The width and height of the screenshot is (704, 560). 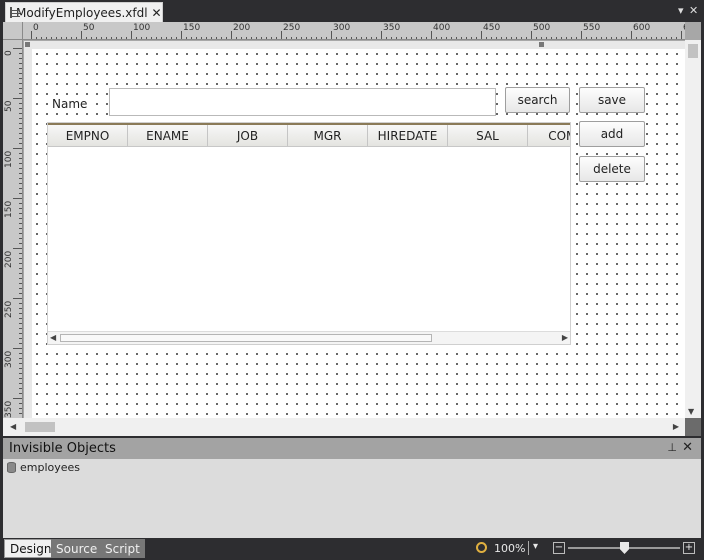 What do you see at coordinates (84, 12) in the screenshot?
I see `document-tab: ModifyEmployees.xfdl ✕` at bounding box center [84, 12].